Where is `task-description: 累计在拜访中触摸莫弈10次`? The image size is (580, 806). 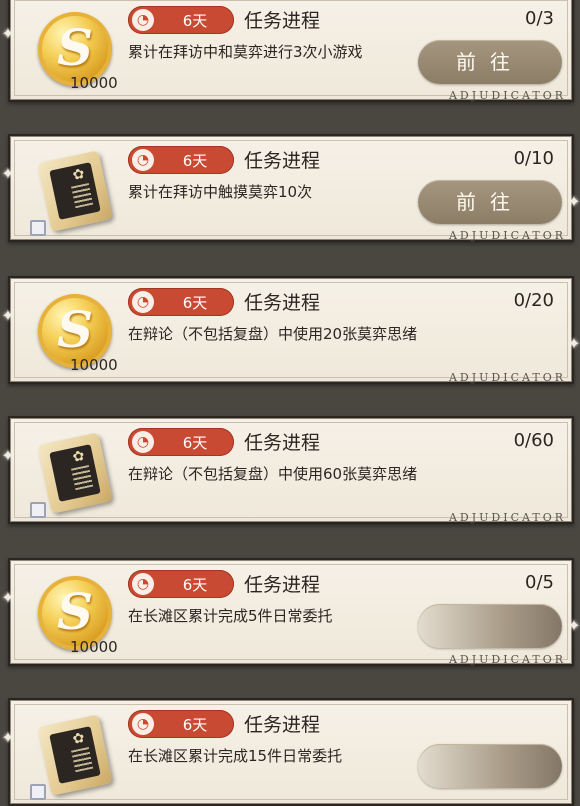 task-description: 累计在拜访中触摸莫弈10次 is located at coordinates (220, 192).